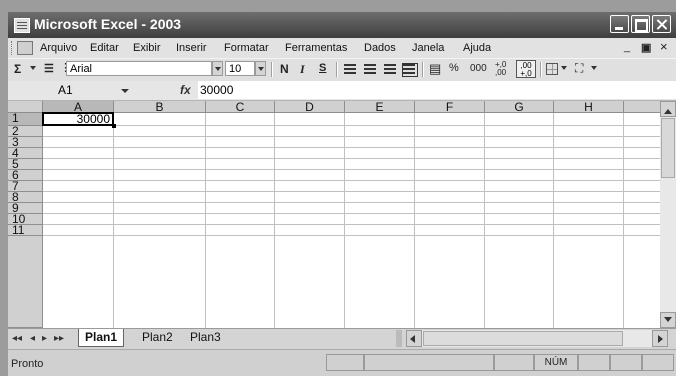 This screenshot has height=376, width=676. Describe the element at coordinates (437, 90) in the screenshot. I see `formula-input: 30000` at that location.